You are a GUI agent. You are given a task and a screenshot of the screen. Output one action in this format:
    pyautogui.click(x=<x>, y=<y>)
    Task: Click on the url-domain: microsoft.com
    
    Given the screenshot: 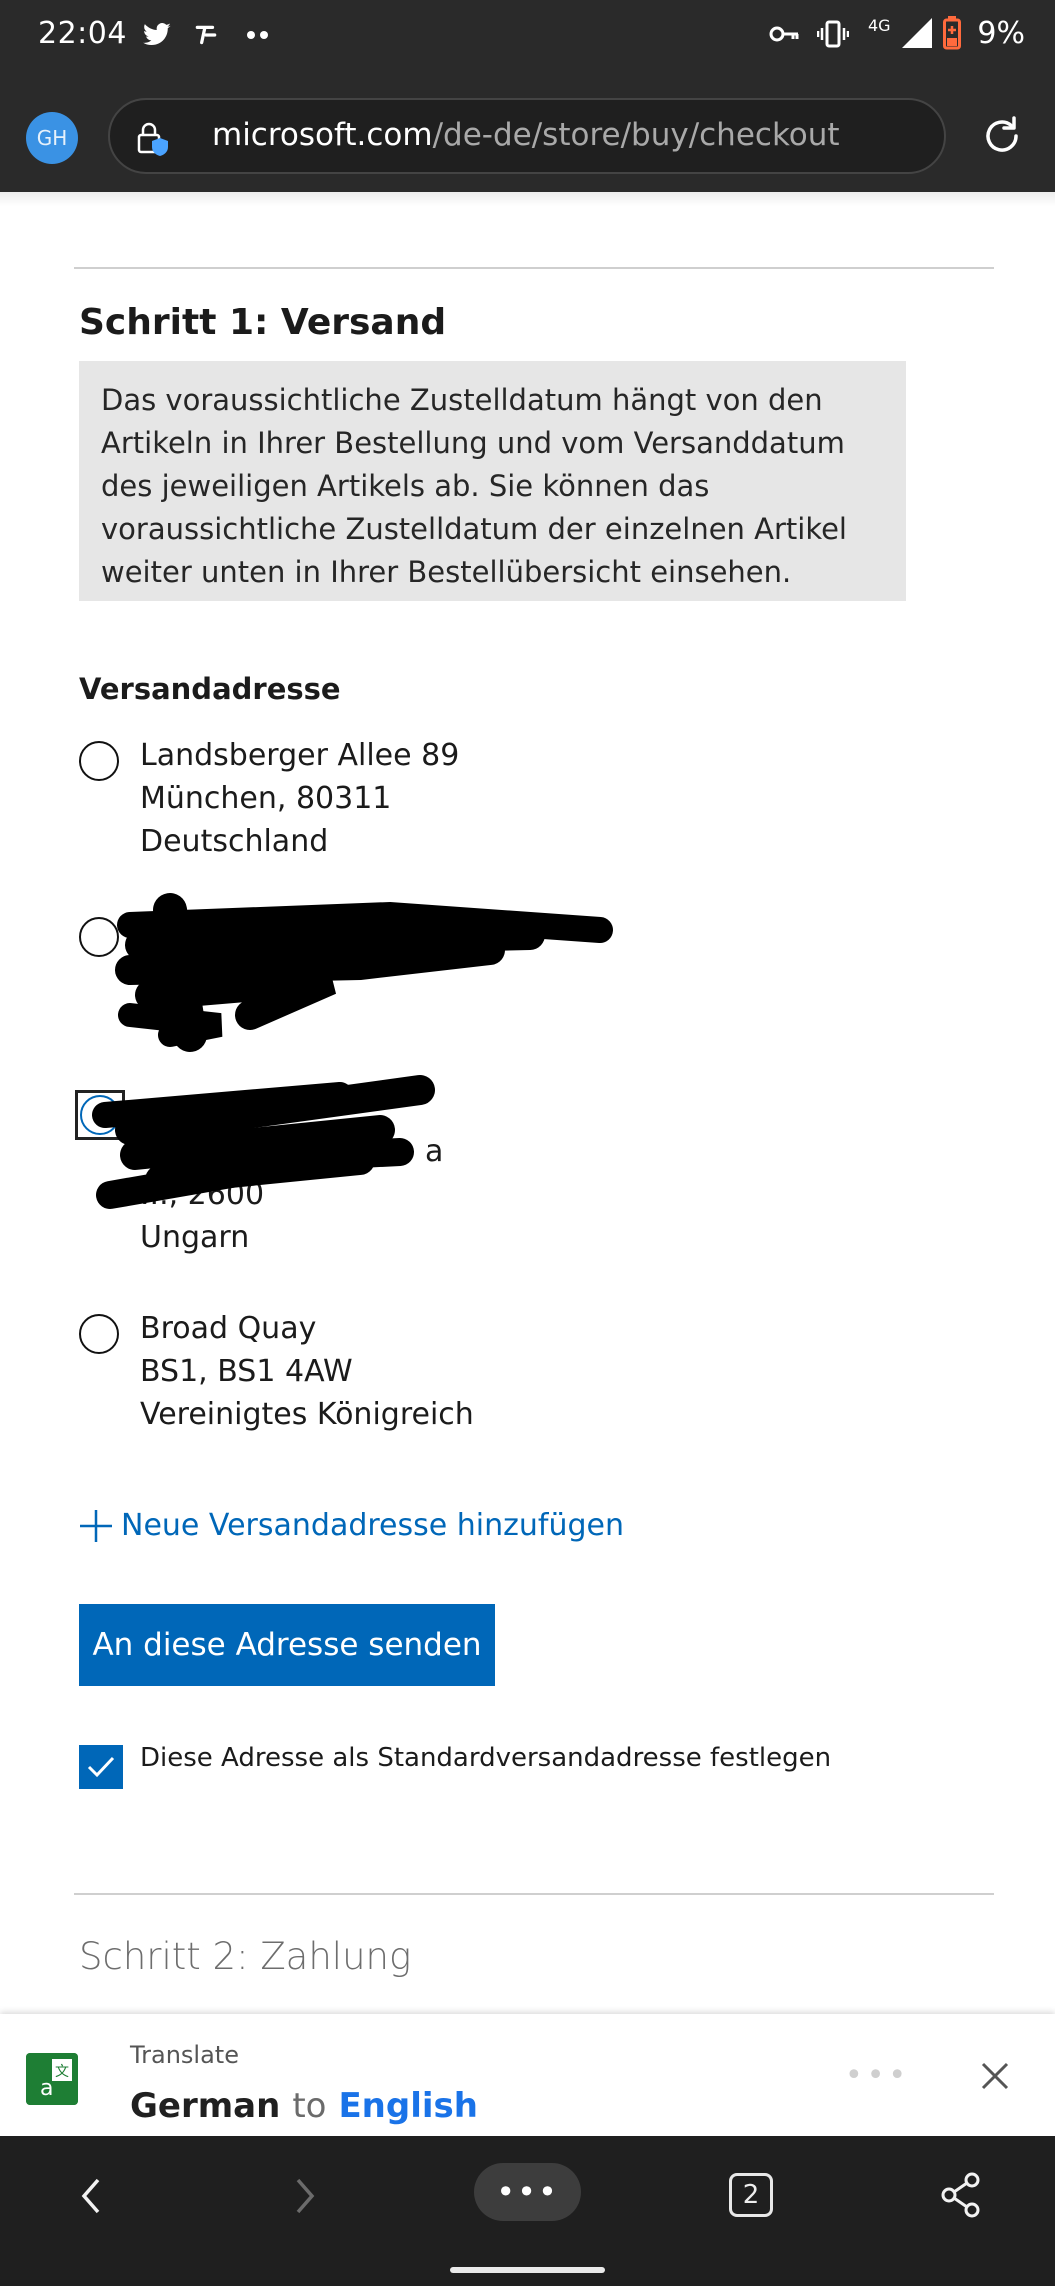 What is the action you would take?
    pyautogui.click(x=322, y=135)
    